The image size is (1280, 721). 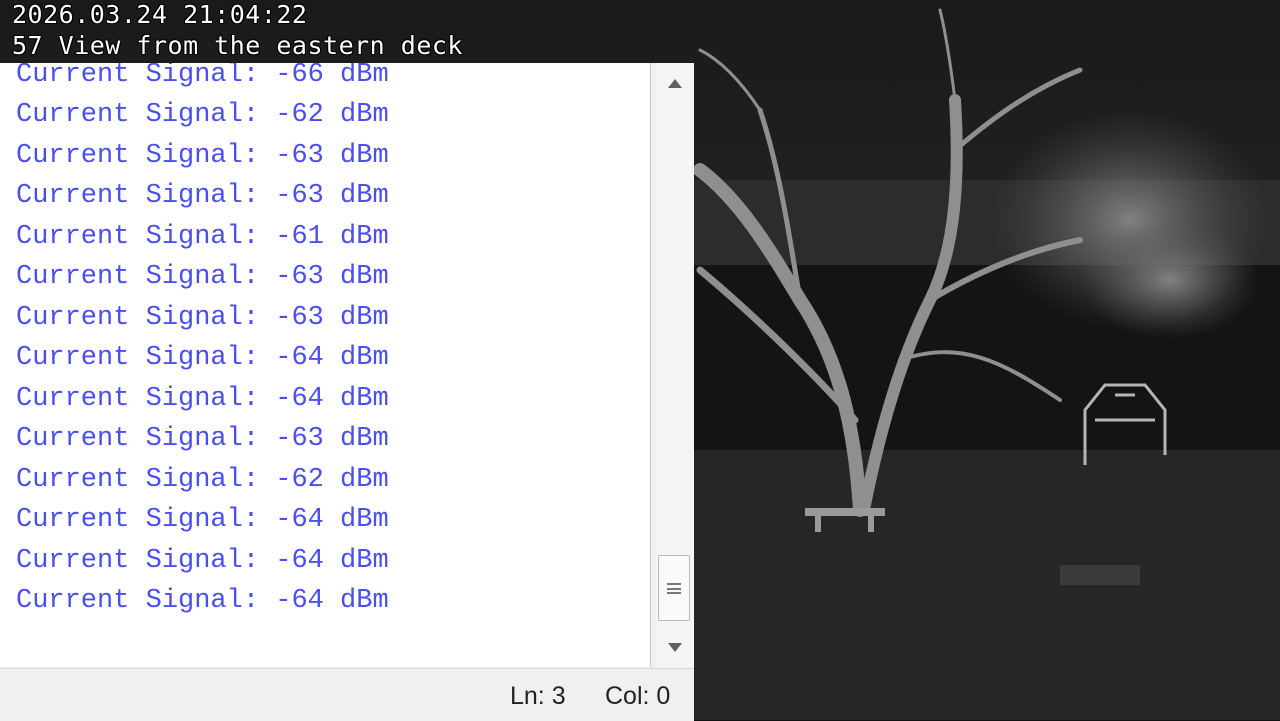 What do you see at coordinates (675, 83) in the screenshot?
I see `scroll-up-arrow-icon` at bounding box center [675, 83].